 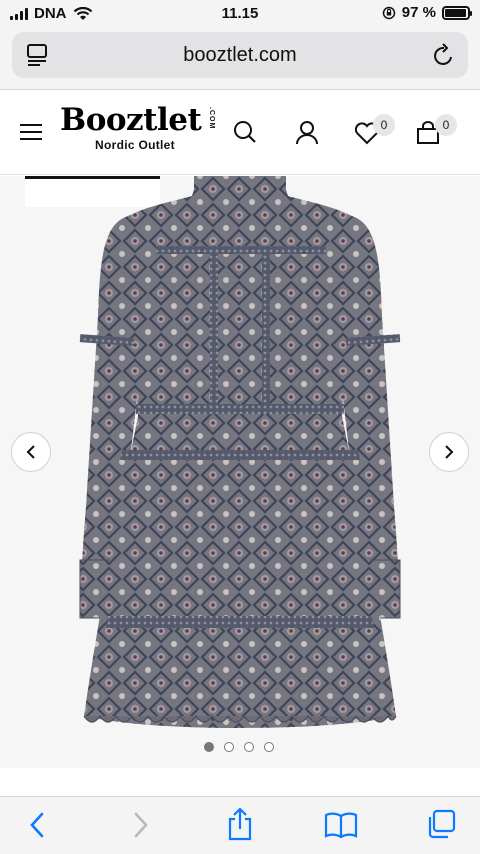 I want to click on status-right: 97 %, so click(x=427, y=12).